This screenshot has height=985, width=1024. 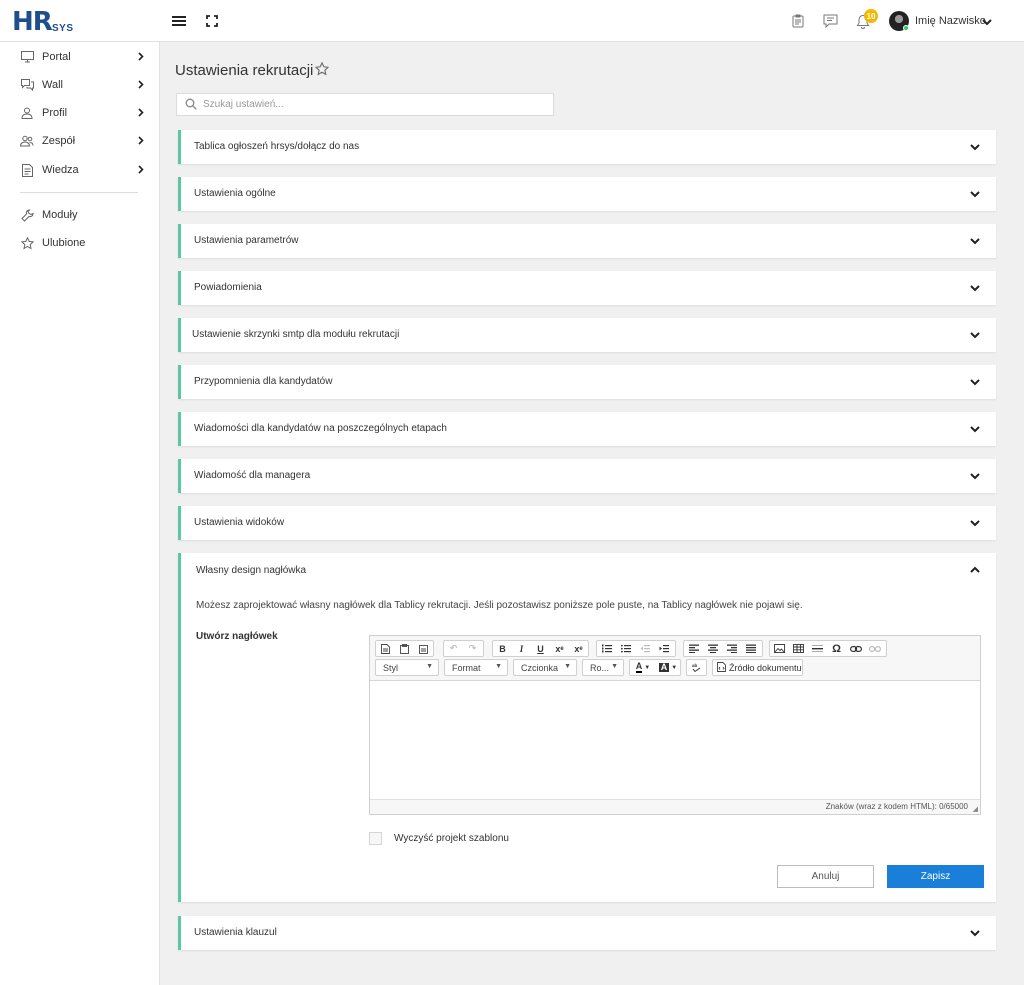 What do you see at coordinates (721, 667) in the screenshot?
I see `source-icon` at bounding box center [721, 667].